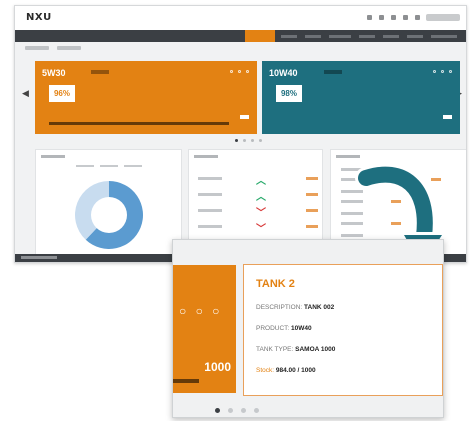 This screenshot has width=471, height=421. Describe the element at coordinates (39, 257) in the screenshot. I see `footer-text` at that location.